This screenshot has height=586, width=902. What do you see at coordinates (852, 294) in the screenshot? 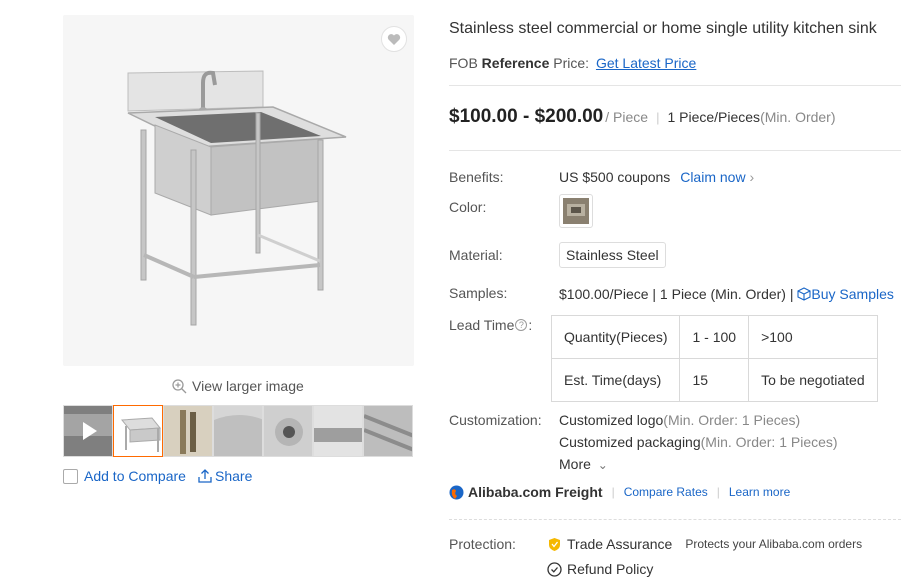
I see `buy-samples-label: Buy Samples` at bounding box center [852, 294].